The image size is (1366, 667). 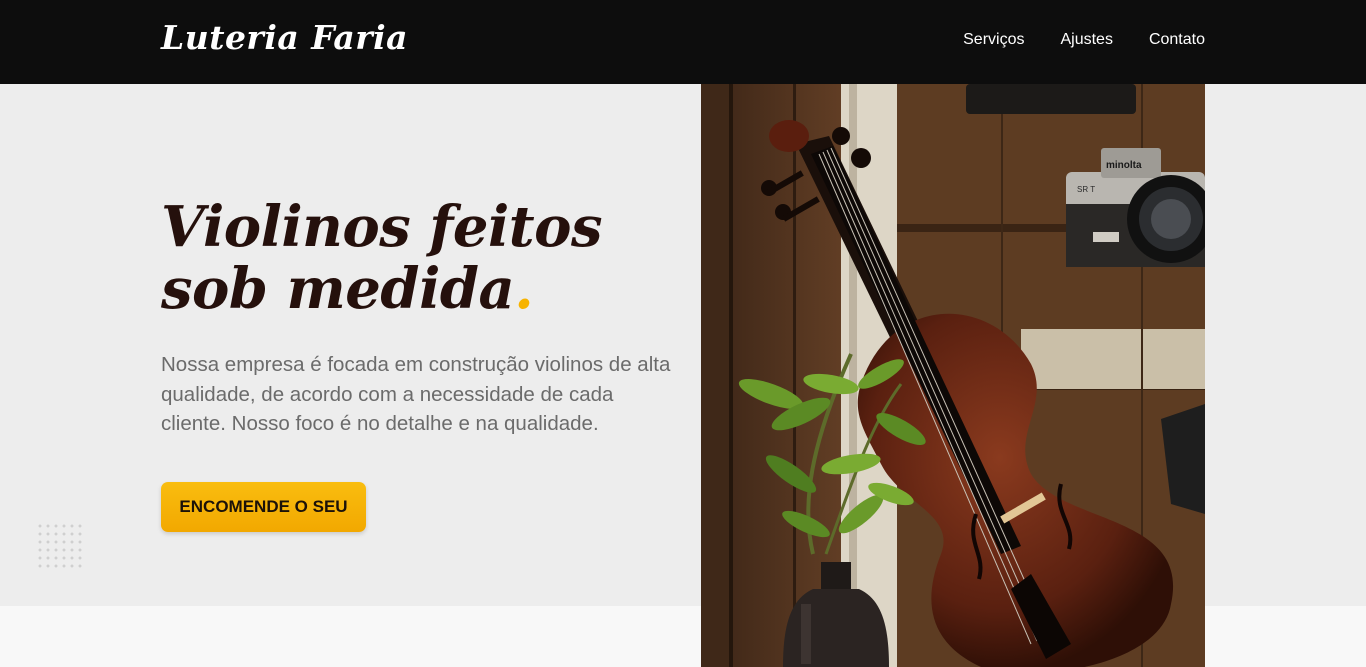 What do you see at coordinates (993, 40) in the screenshot?
I see `nav-link-servicos: Serviços` at bounding box center [993, 40].